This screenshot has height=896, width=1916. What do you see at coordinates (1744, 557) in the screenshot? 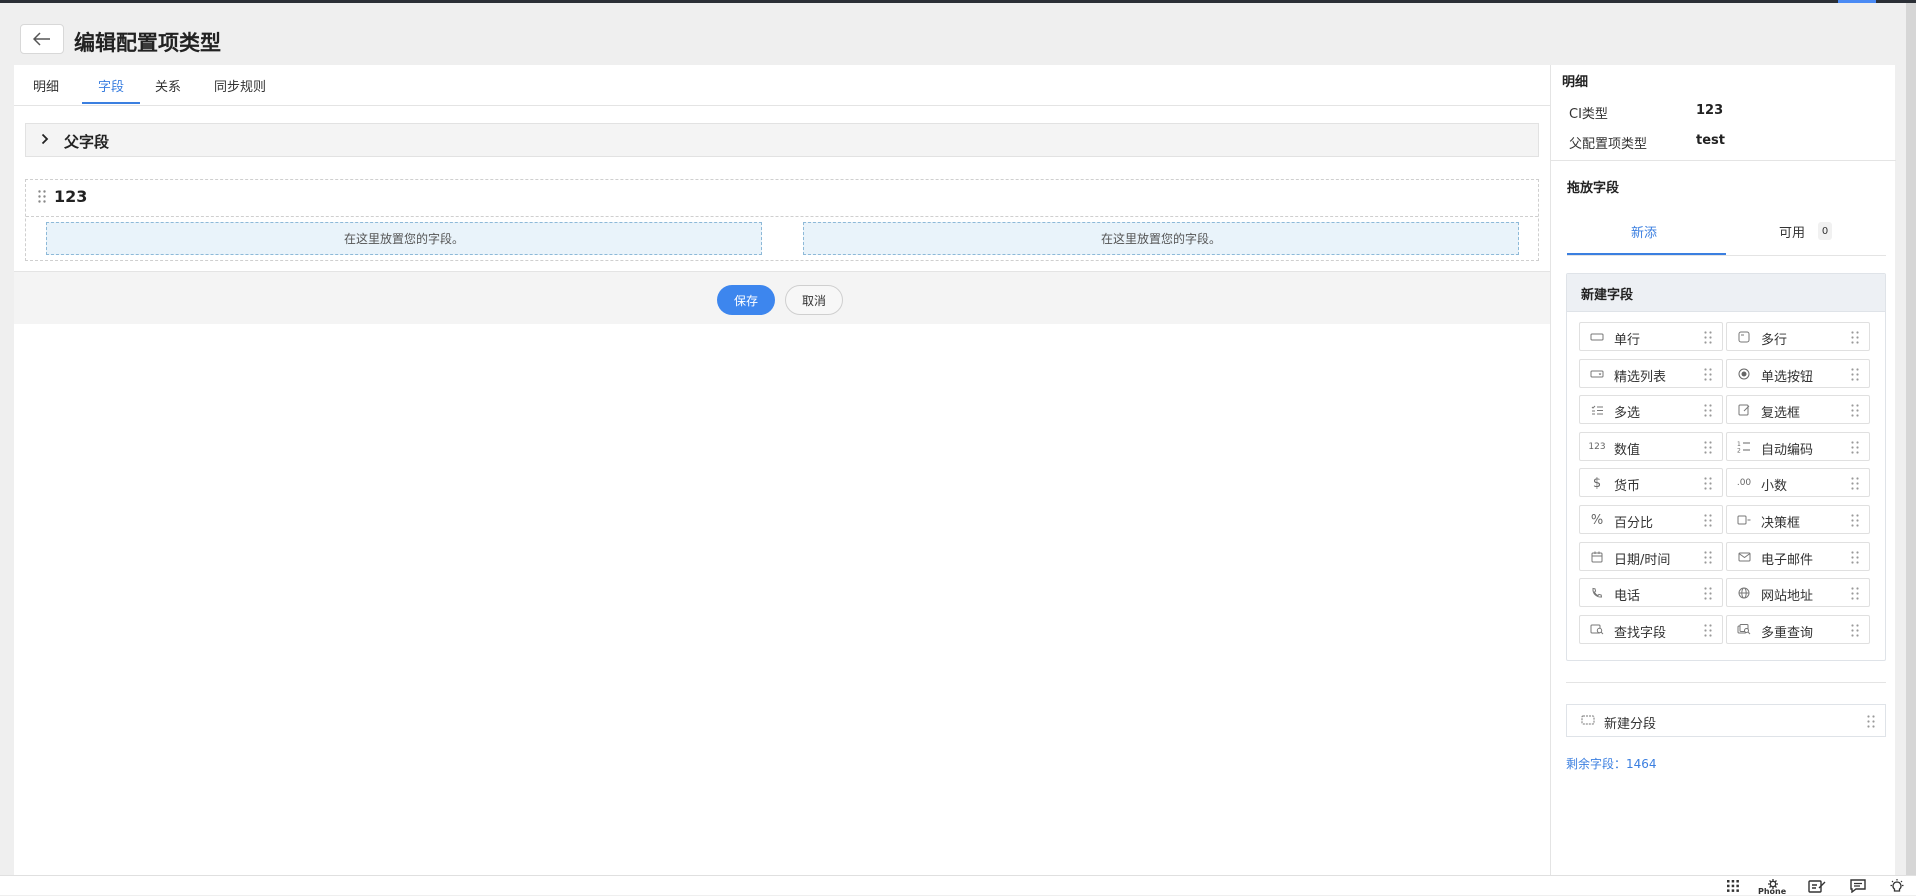
I see `mail-icon` at bounding box center [1744, 557].